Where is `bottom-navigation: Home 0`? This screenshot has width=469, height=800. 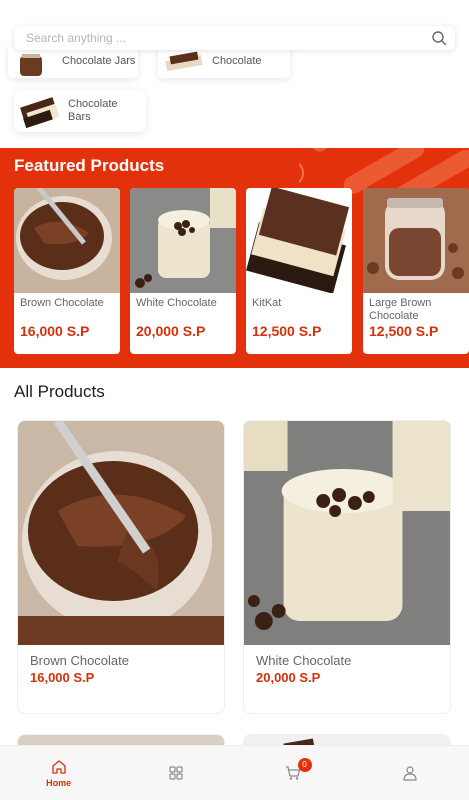 bottom-navigation: Home 0 is located at coordinates (234, 772).